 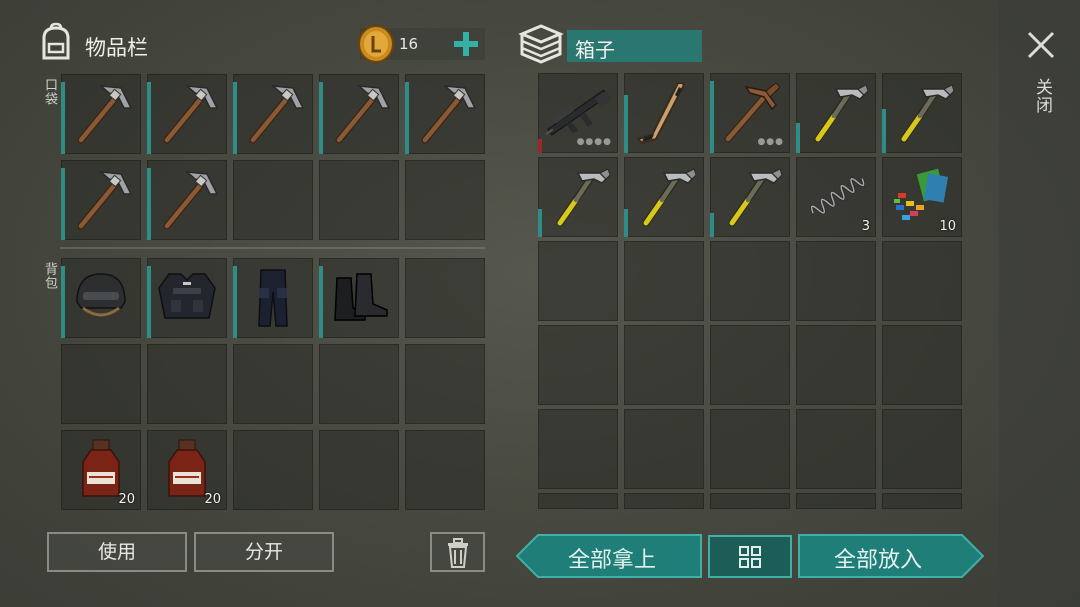 I want to click on add-coins-button, so click(x=466, y=44).